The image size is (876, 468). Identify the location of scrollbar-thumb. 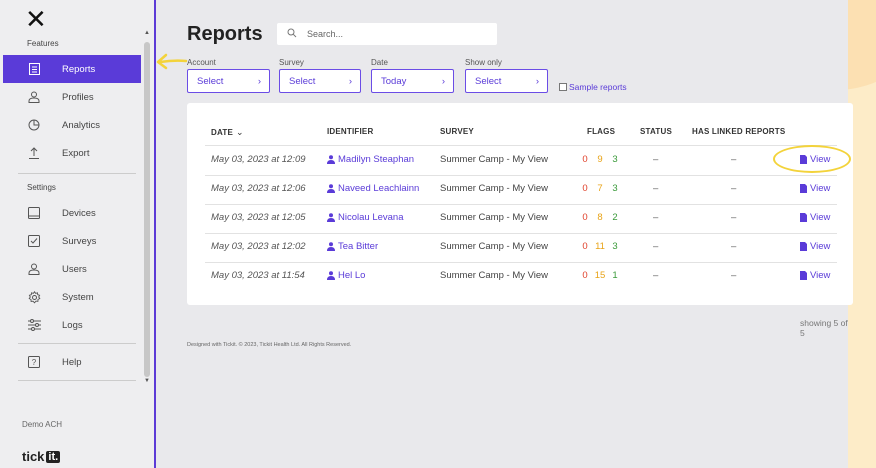
(147, 209).